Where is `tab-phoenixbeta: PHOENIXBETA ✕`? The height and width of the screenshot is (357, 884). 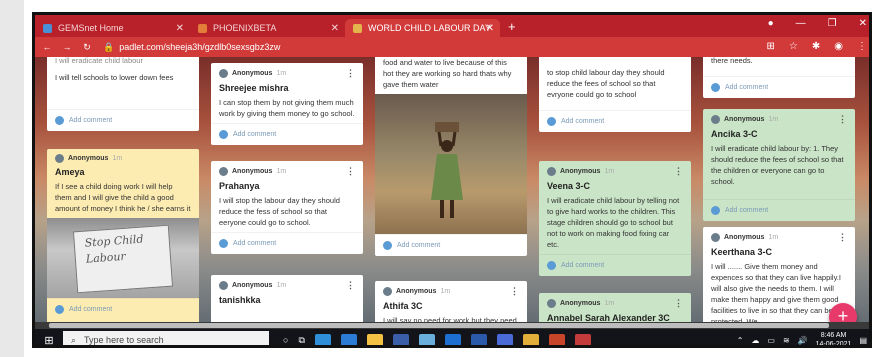 tab-phoenixbeta: PHOENIXBETA ✕ is located at coordinates (267, 28).